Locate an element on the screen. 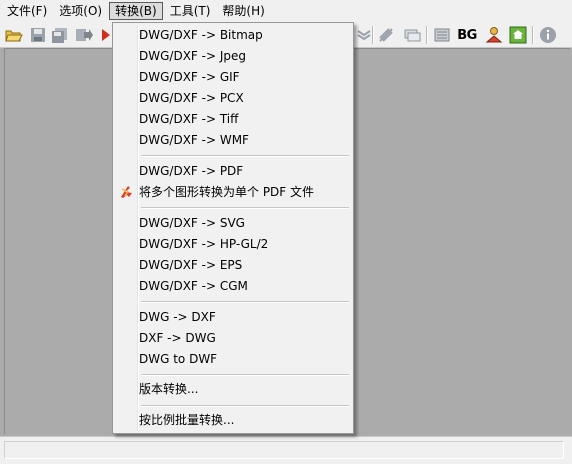  reader-icon is located at coordinates (494, 35).